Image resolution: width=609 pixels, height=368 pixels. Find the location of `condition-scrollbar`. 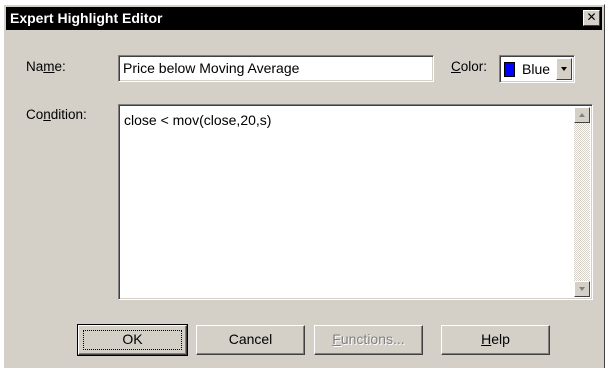

condition-scrollbar is located at coordinates (582, 202).